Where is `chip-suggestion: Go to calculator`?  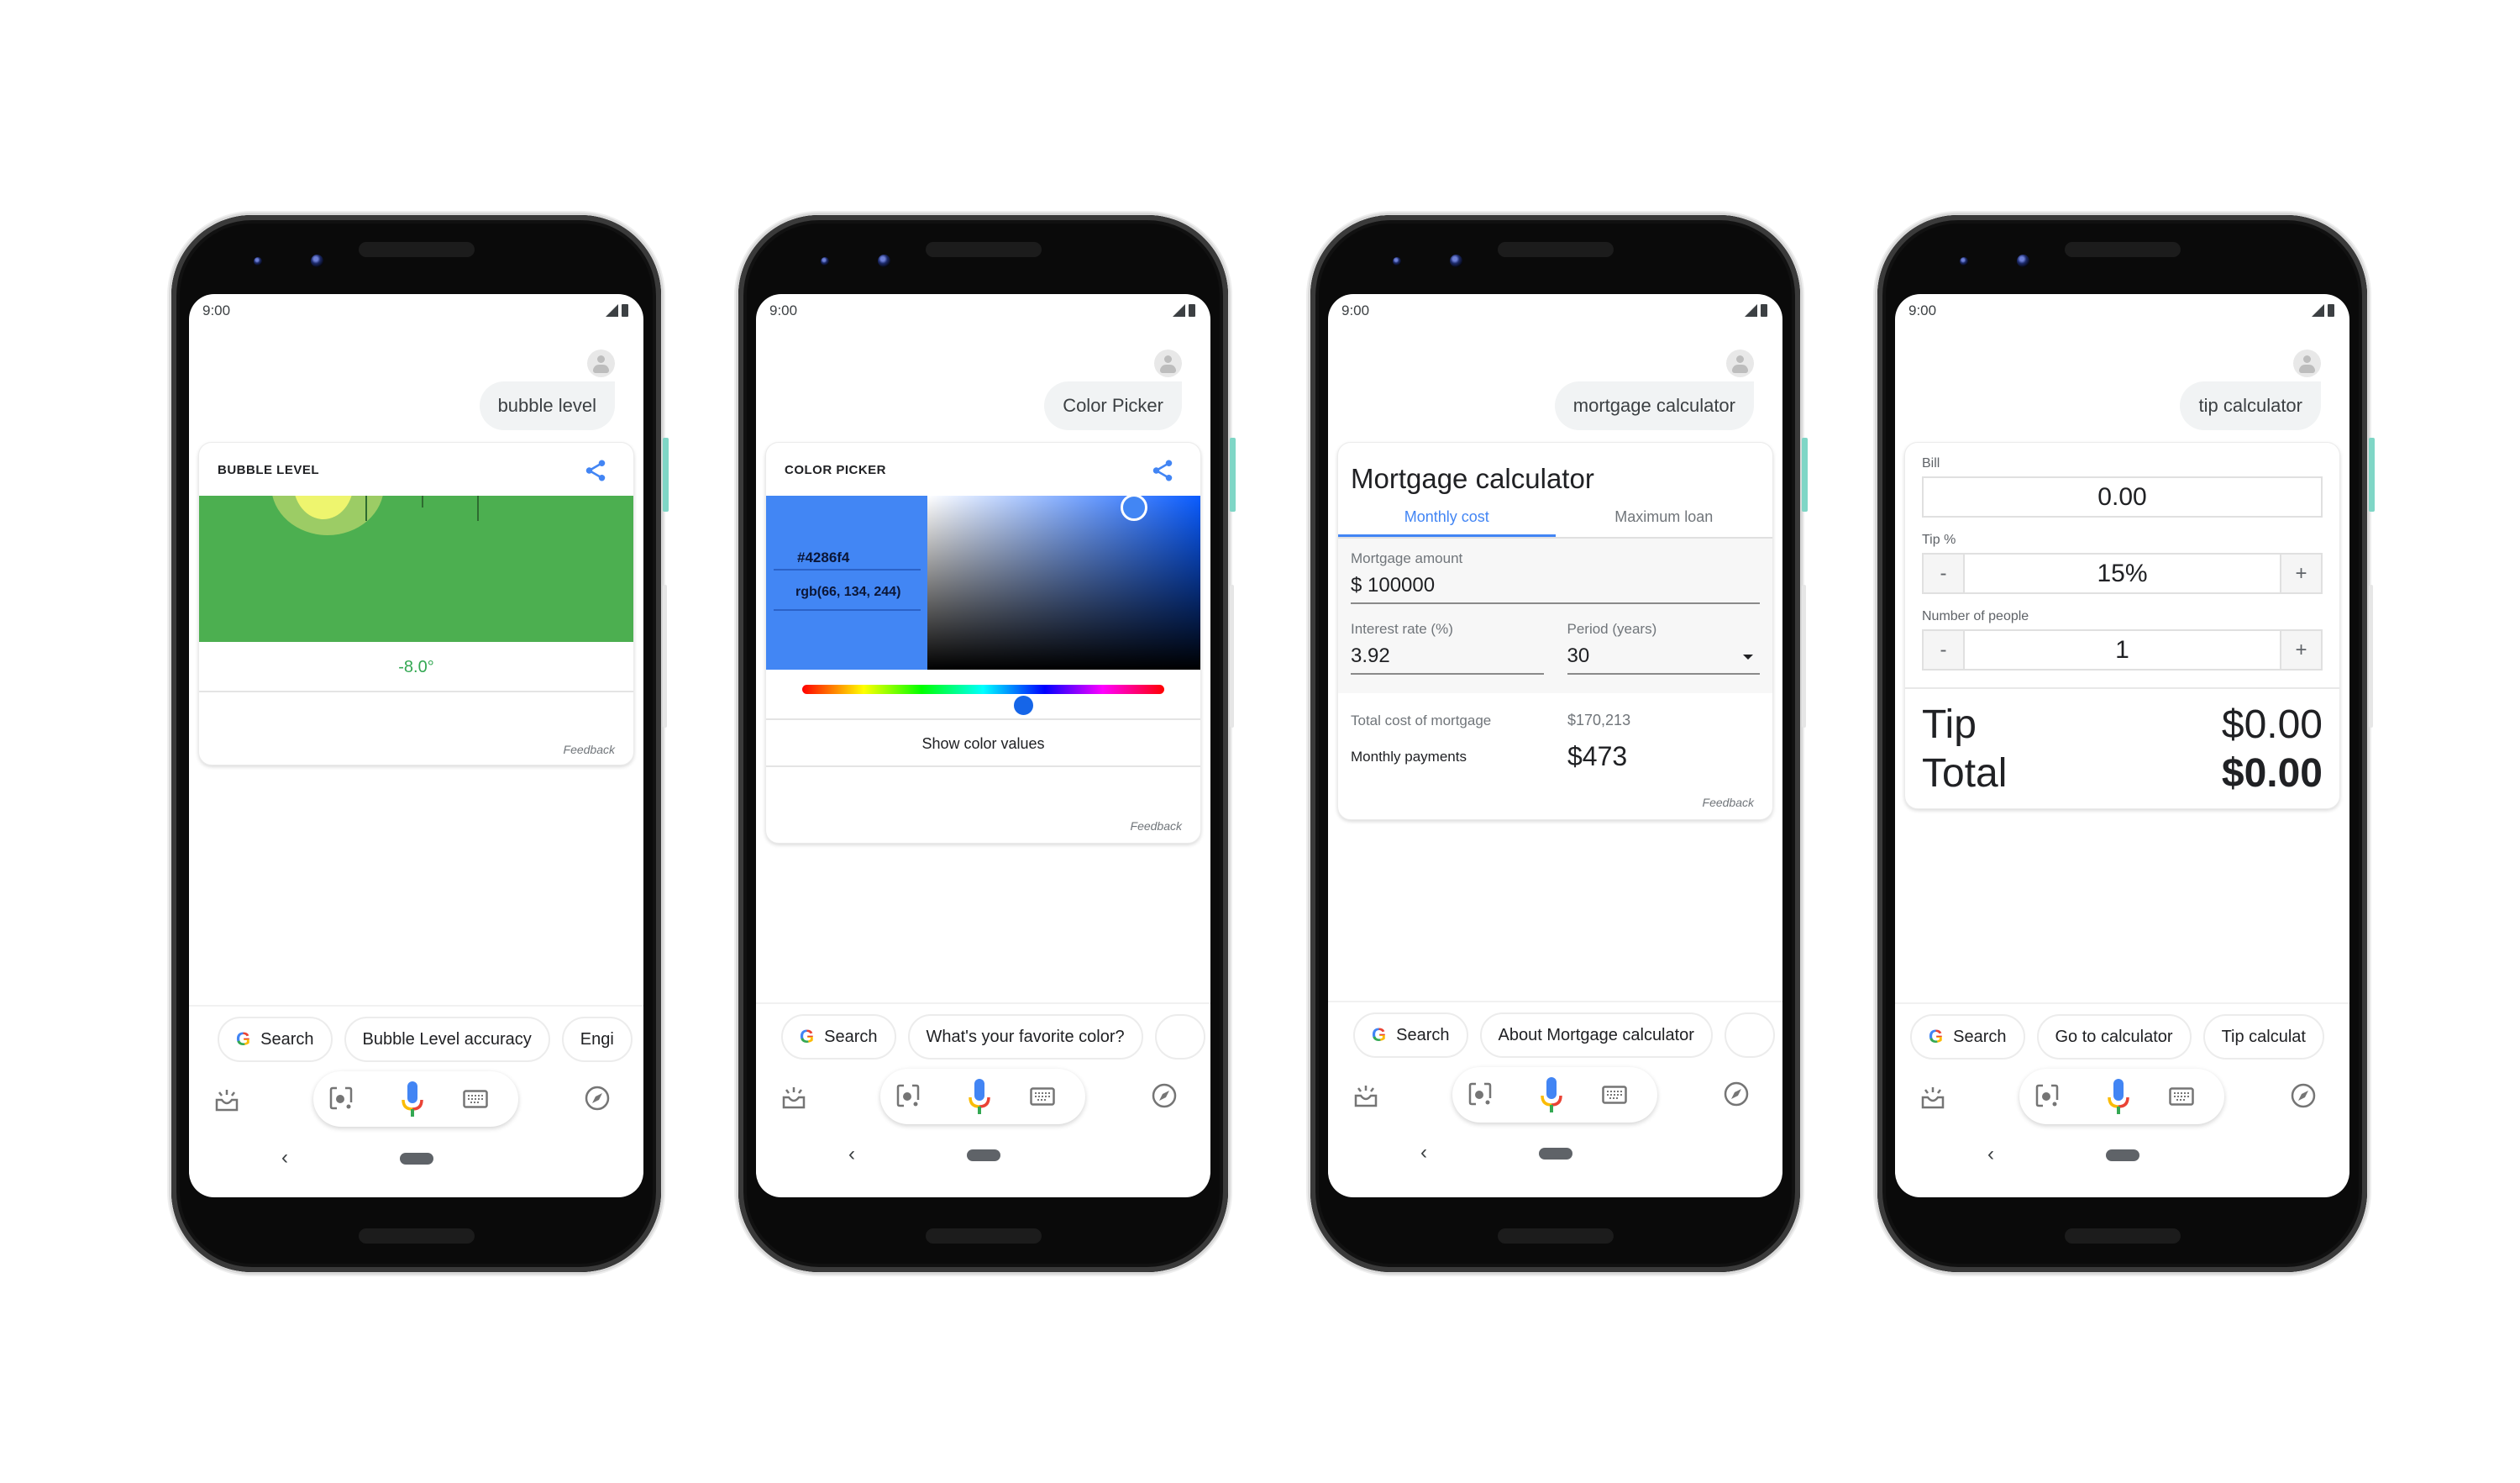
chip-suggestion: Go to calculator is located at coordinates (2114, 1037).